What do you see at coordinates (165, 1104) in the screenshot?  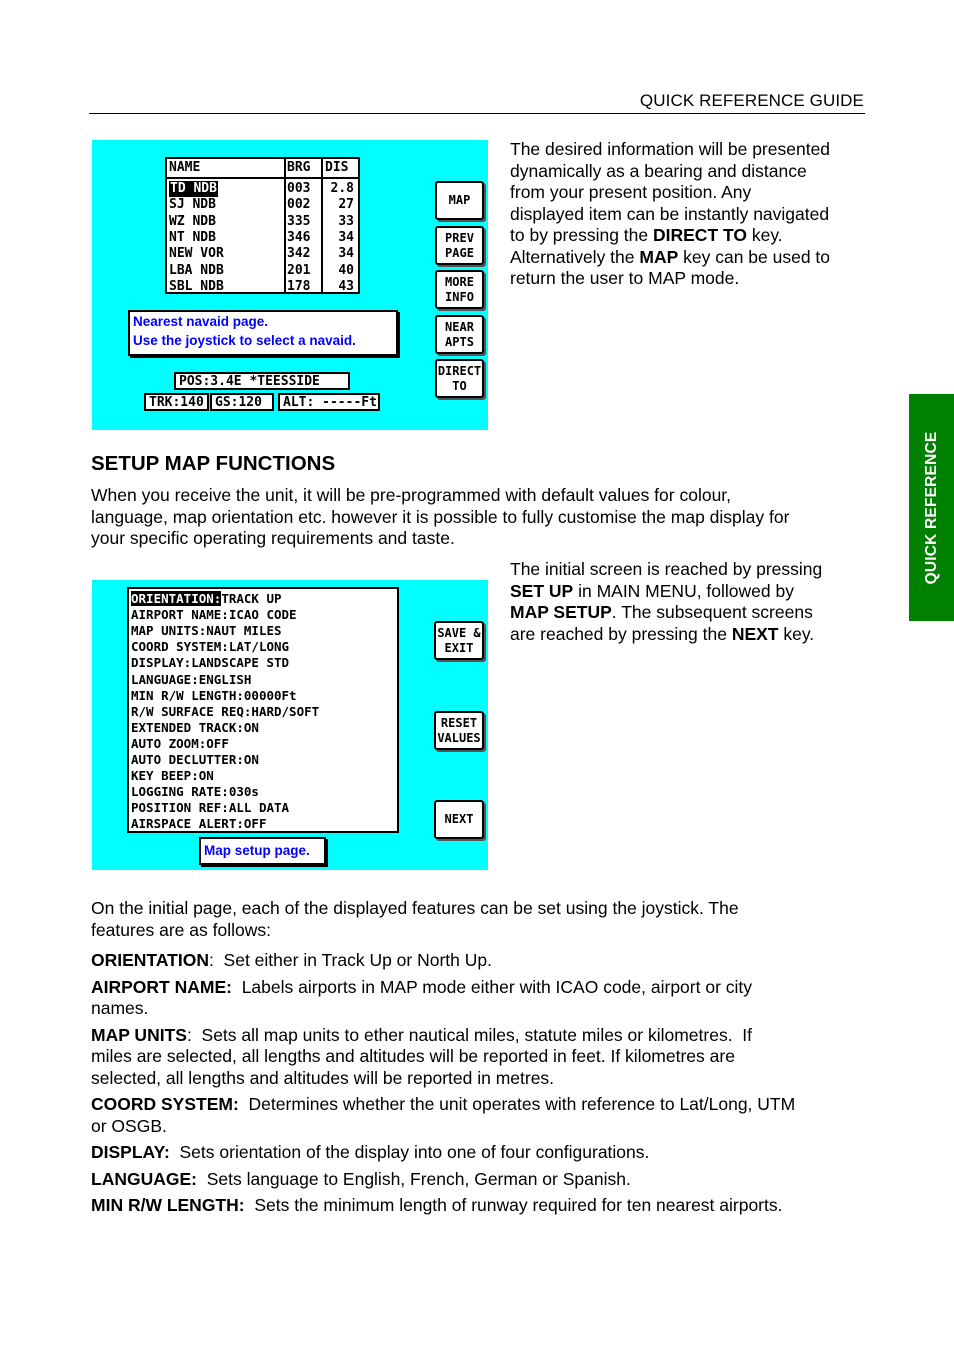 I see `feature-term: COORD SYSTEM:` at bounding box center [165, 1104].